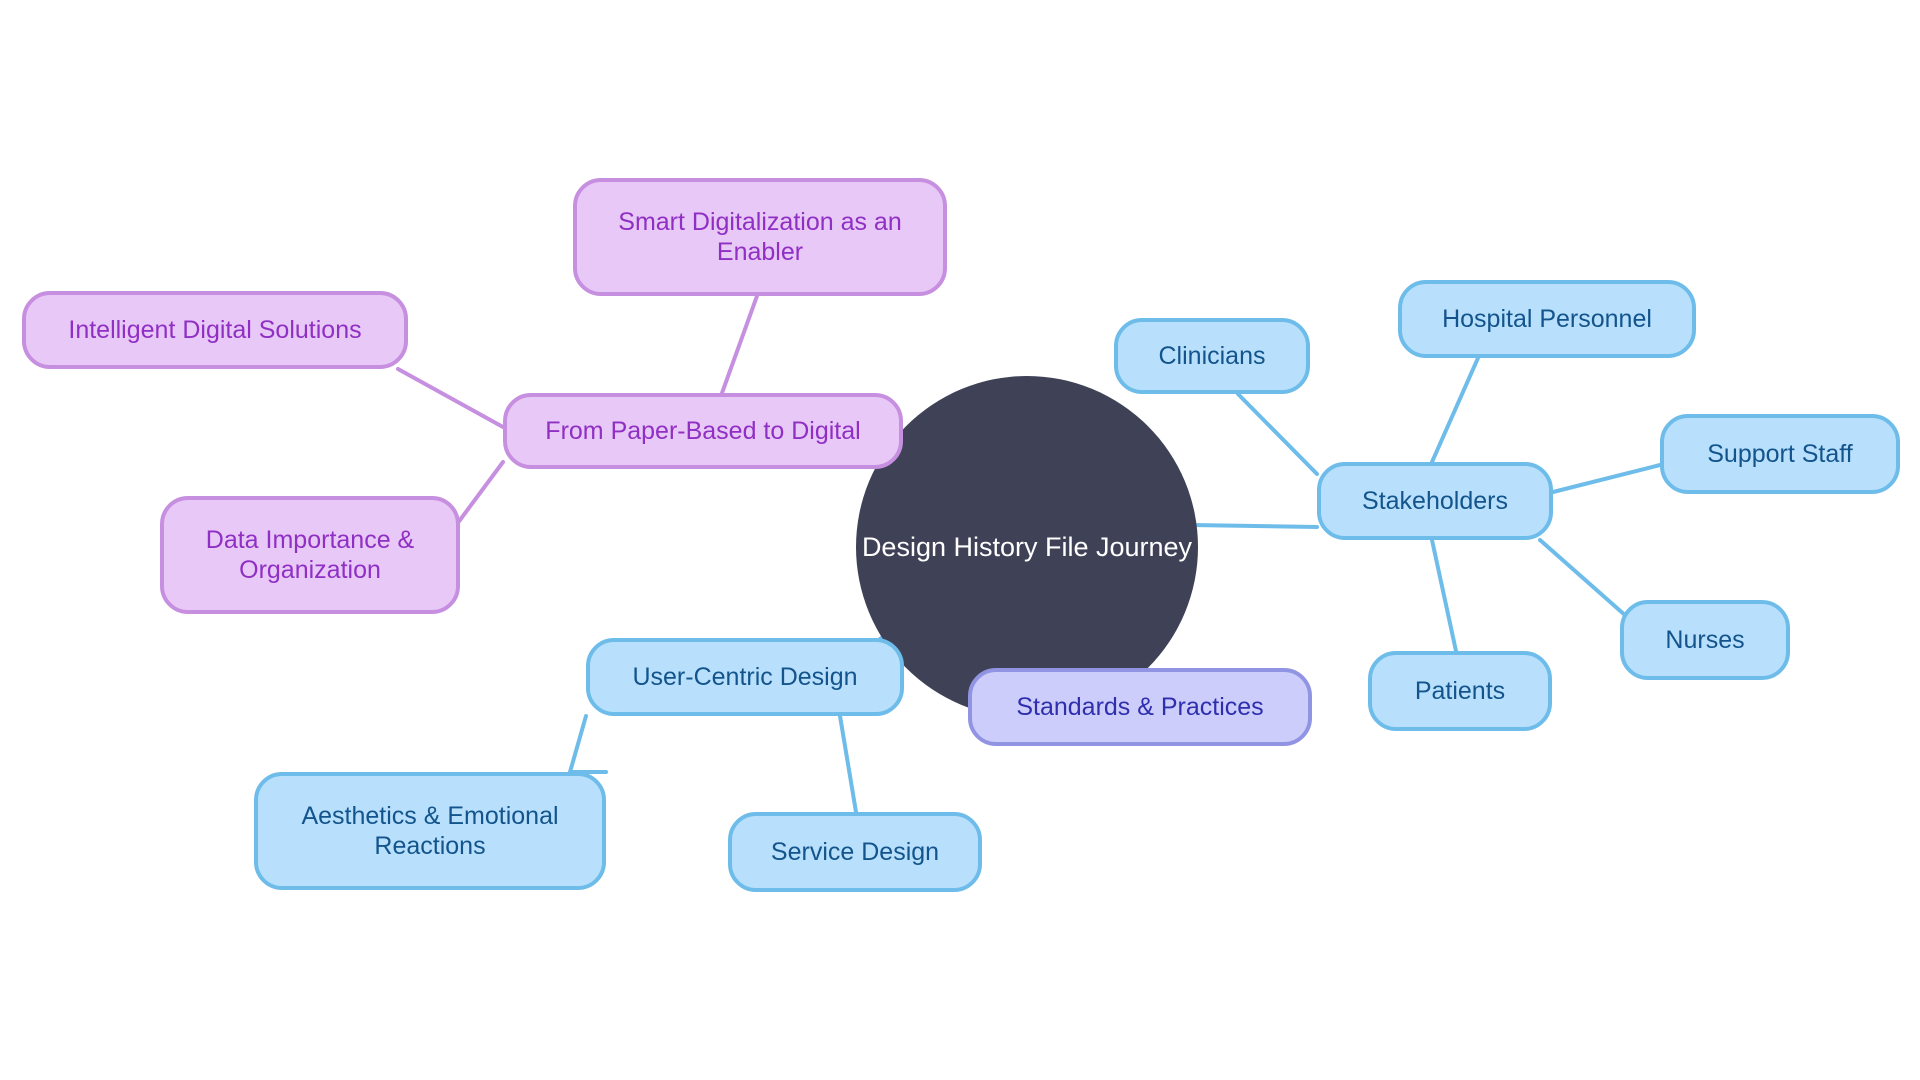 The height and width of the screenshot is (1080, 1920). I want to click on node-label-intelligent-digital-solutions: Intelligent Digital Solutions, so click(215, 329).